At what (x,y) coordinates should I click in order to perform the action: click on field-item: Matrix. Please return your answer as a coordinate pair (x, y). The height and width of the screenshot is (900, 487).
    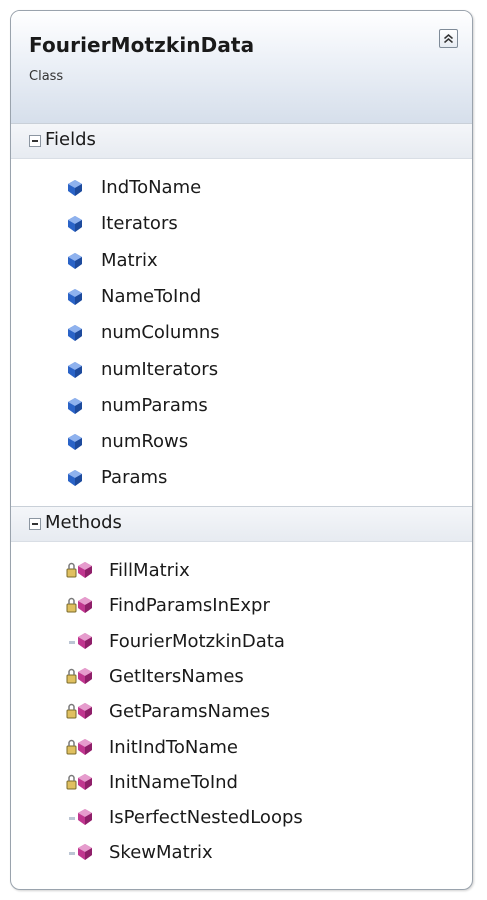
    Looking at the image, I should click on (241, 261).